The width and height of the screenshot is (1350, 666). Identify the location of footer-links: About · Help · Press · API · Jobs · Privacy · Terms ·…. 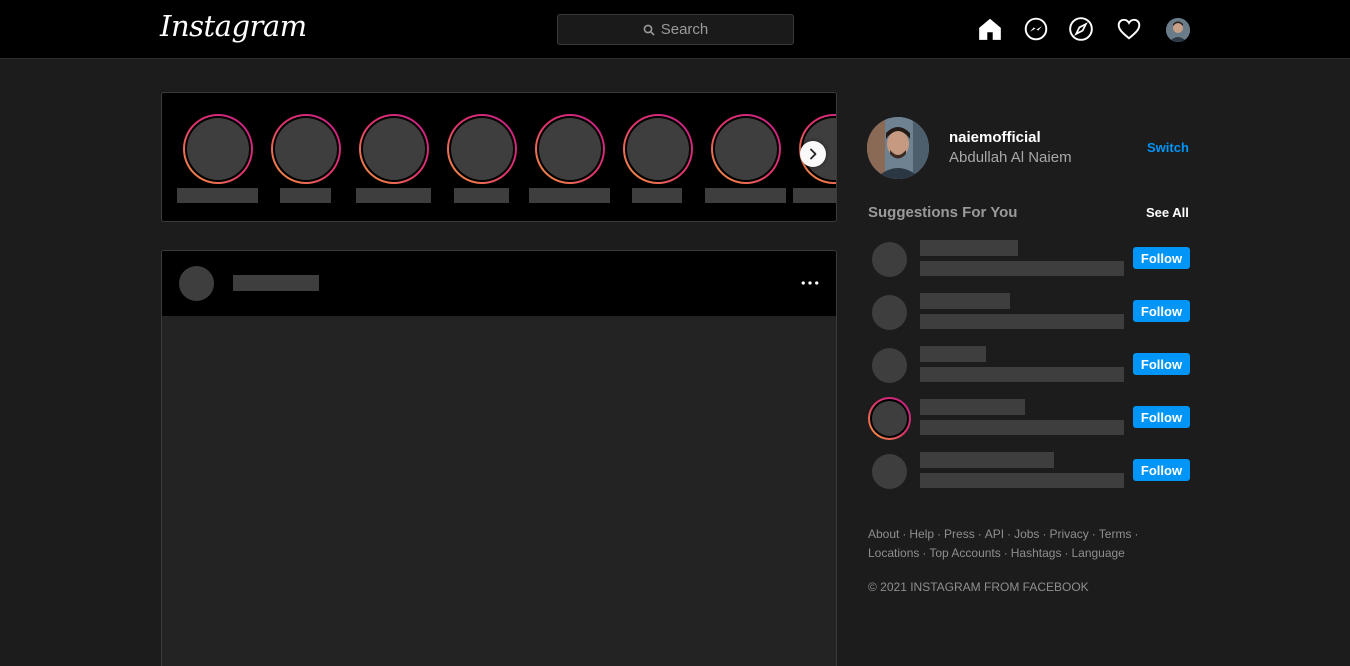
(1018, 544).